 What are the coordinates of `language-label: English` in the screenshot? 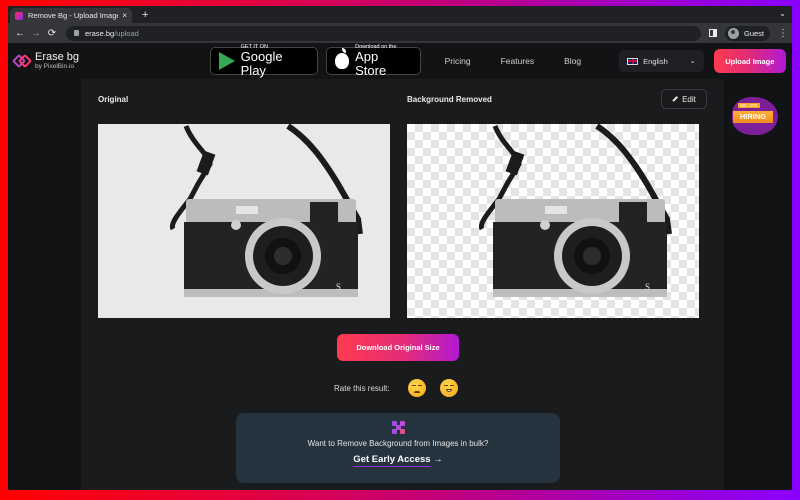 It's located at (655, 61).